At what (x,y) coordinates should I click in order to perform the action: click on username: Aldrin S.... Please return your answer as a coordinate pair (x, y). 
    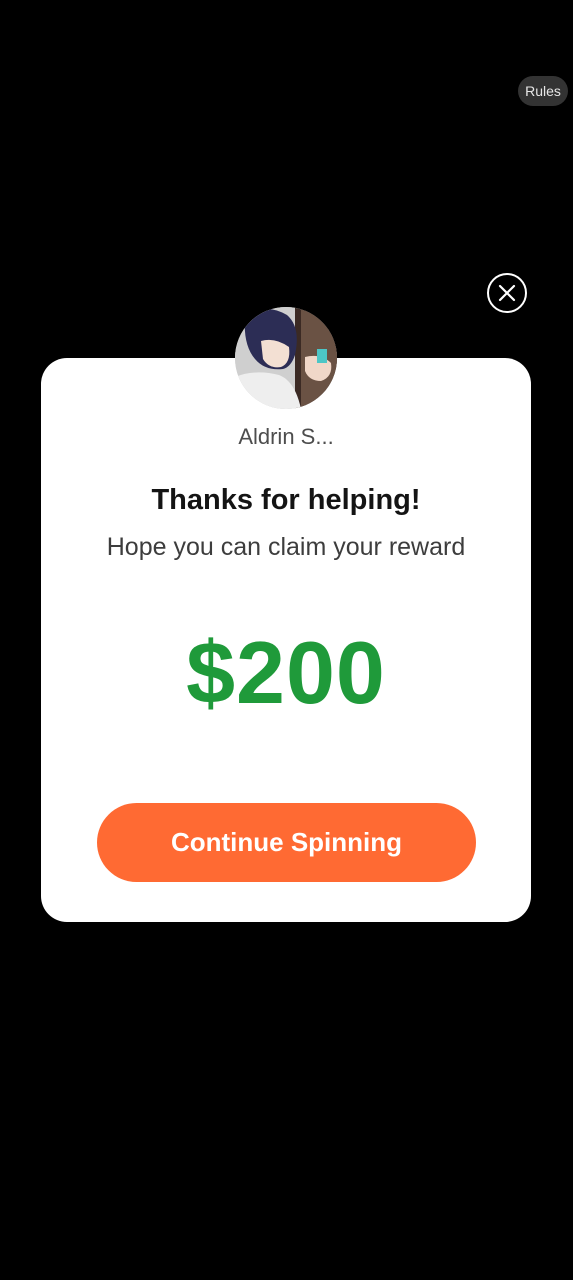
    Looking at the image, I should click on (286, 436).